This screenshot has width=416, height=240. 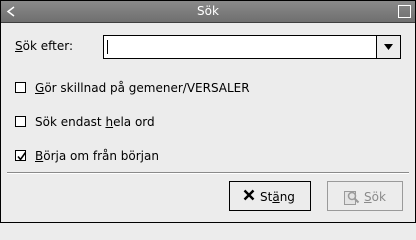 I want to click on checkmark-icon, so click(x=22, y=156).